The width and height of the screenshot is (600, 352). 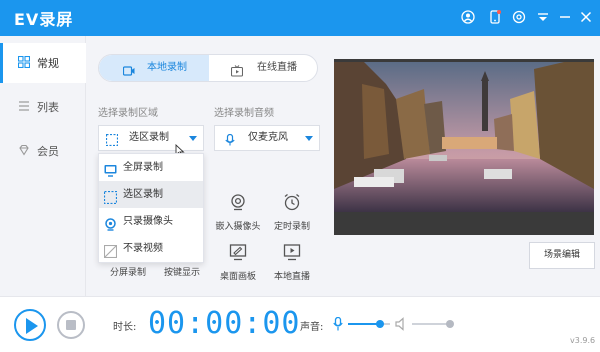 I want to click on tool-label: 定时录制, so click(x=291, y=227).